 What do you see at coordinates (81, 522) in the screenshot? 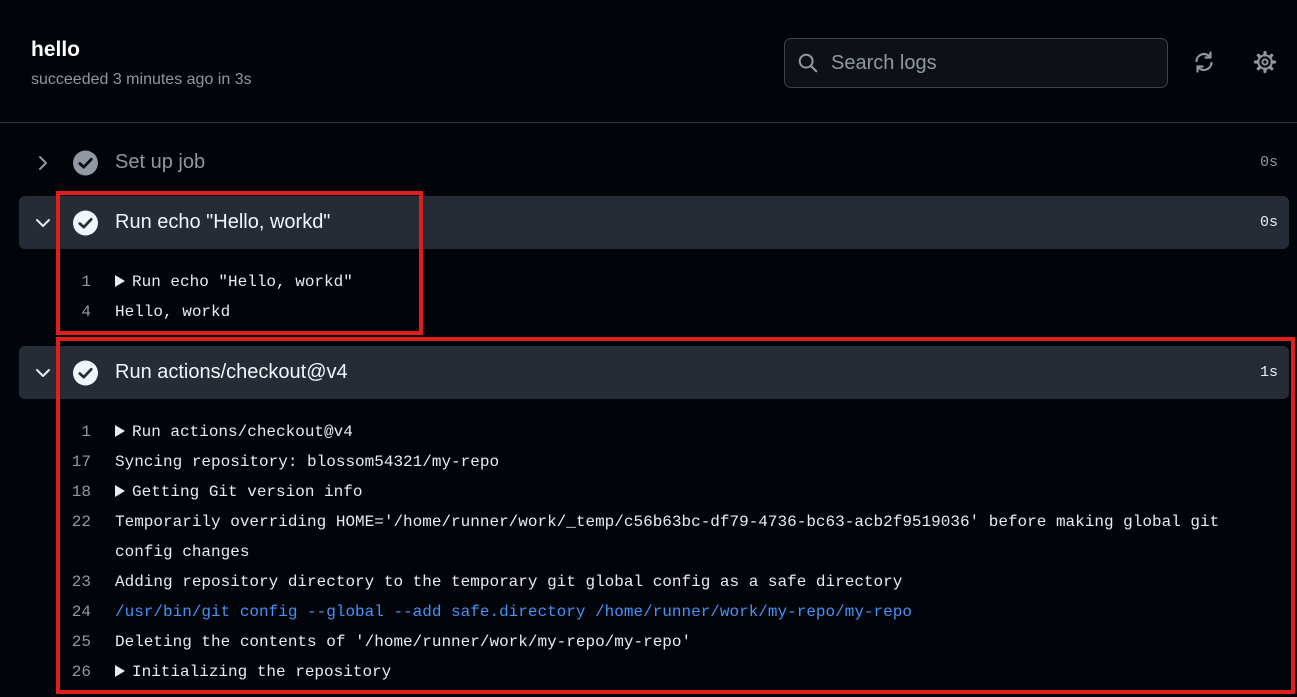
I see `line-number: 22` at bounding box center [81, 522].